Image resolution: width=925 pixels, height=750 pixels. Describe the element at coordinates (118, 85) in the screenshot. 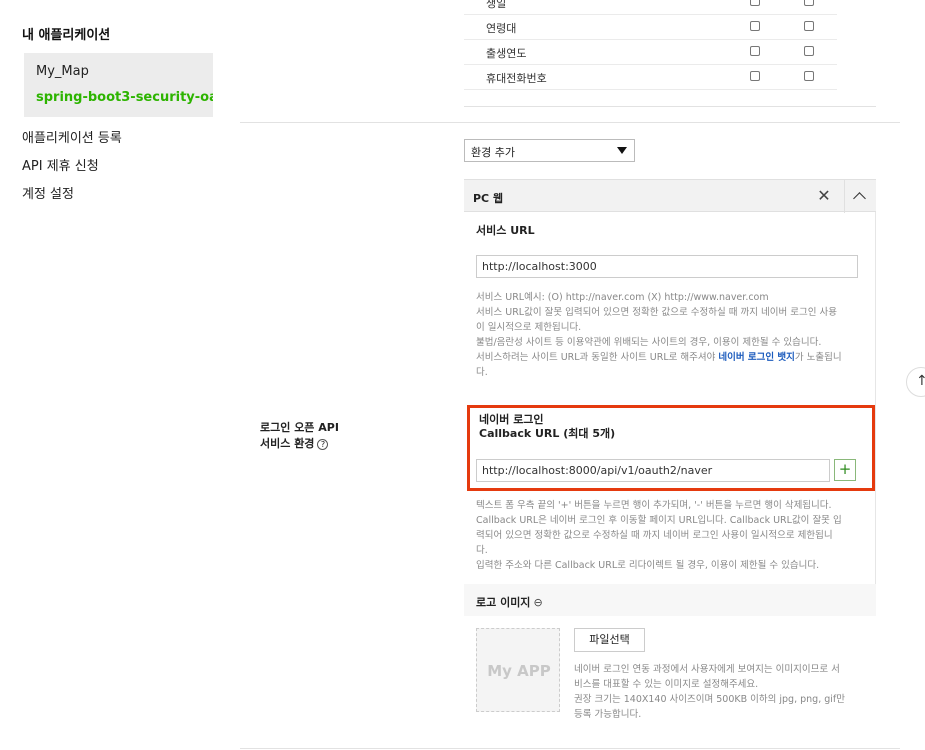

I see `sidebar-item-app: My_Map spring-boot3-security-oauth` at that location.